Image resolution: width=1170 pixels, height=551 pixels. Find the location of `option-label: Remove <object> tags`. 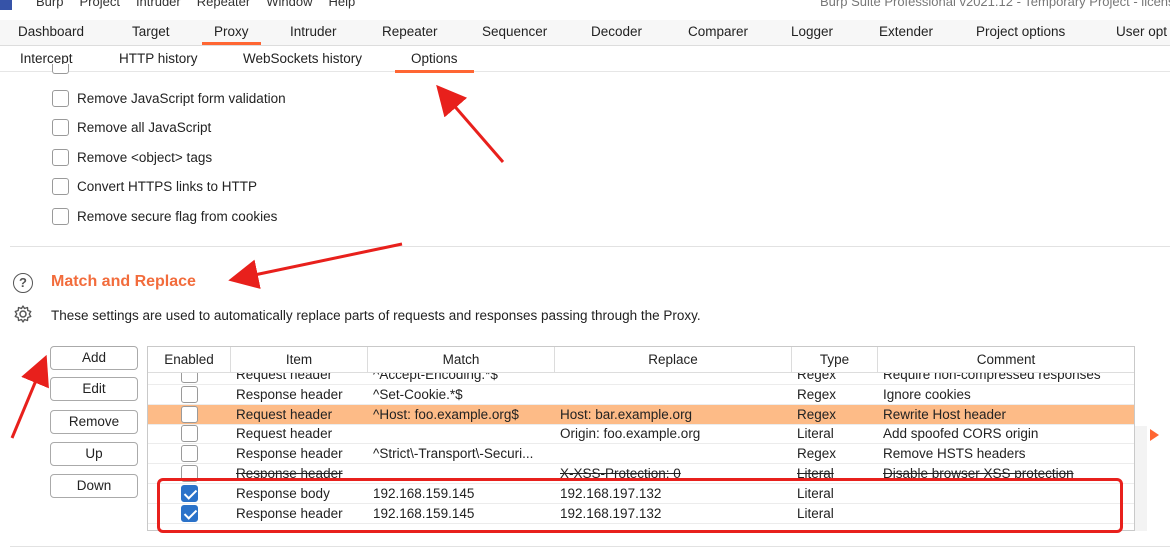

option-label: Remove <object> tags is located at coordinates (145, 157).